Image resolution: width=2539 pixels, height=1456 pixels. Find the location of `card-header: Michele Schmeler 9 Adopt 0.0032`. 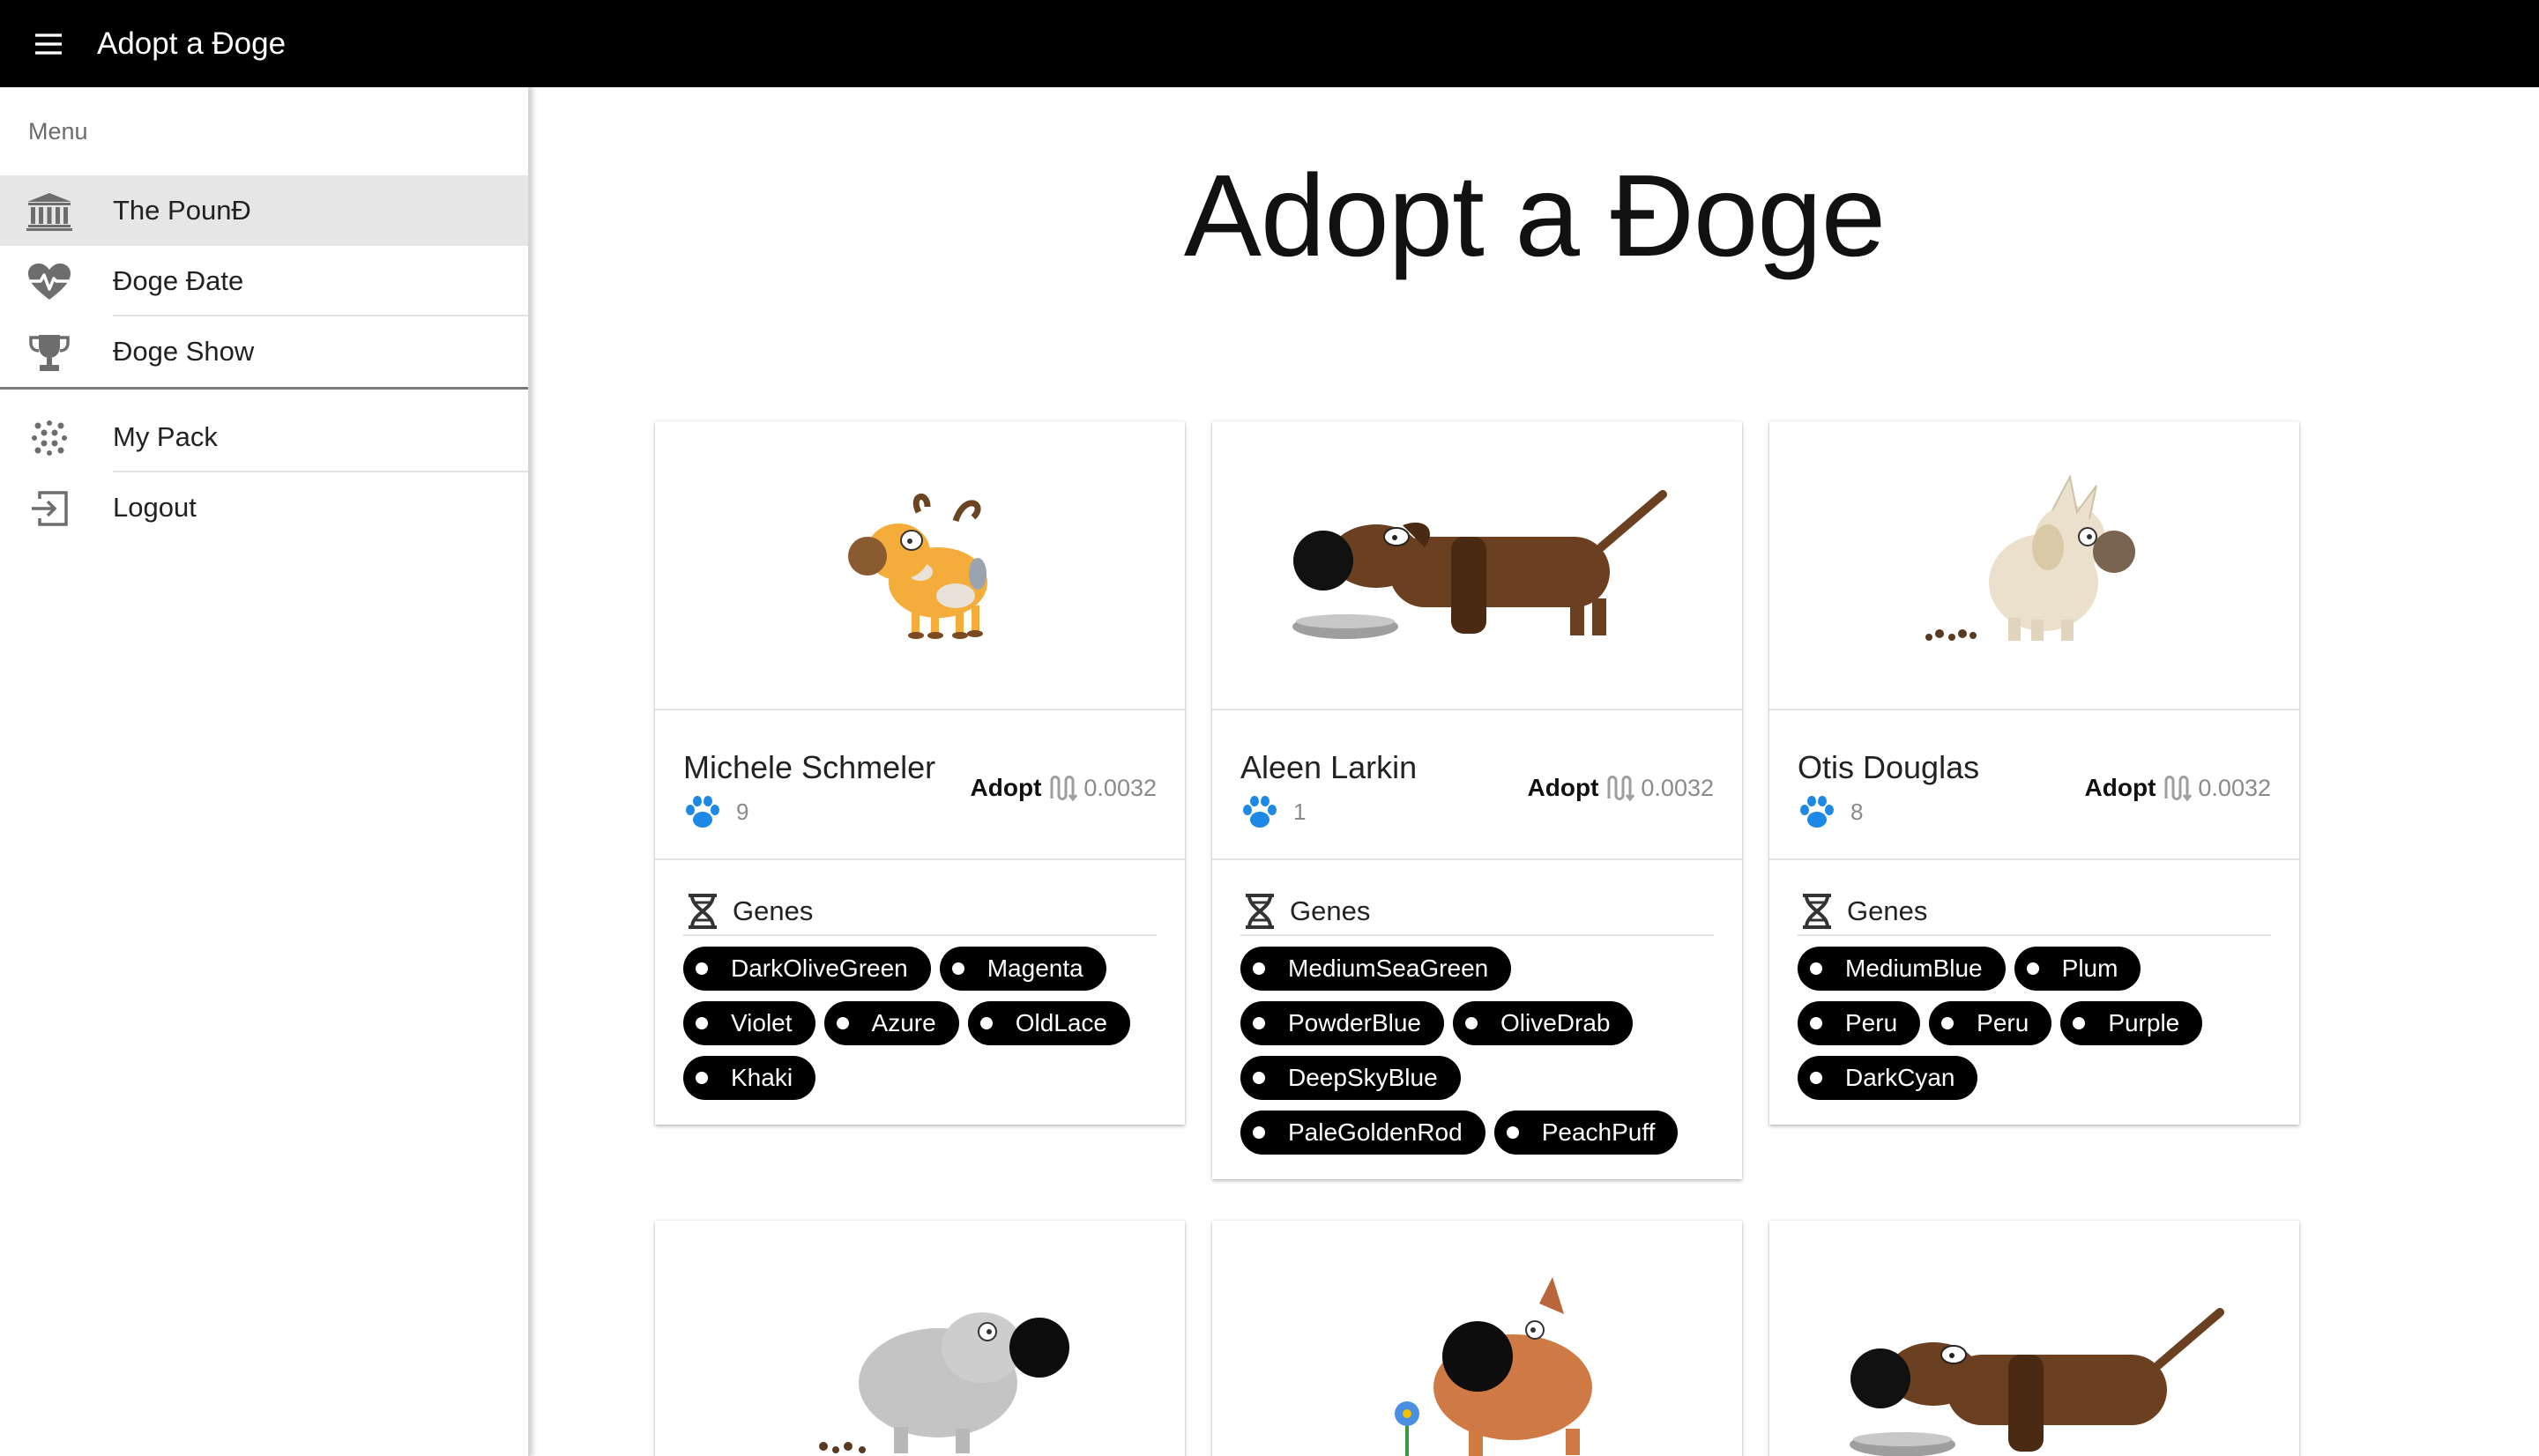

card-header: Michele Schmeler 9 Adopt 0.0032 is located at coordinates (920, 785).